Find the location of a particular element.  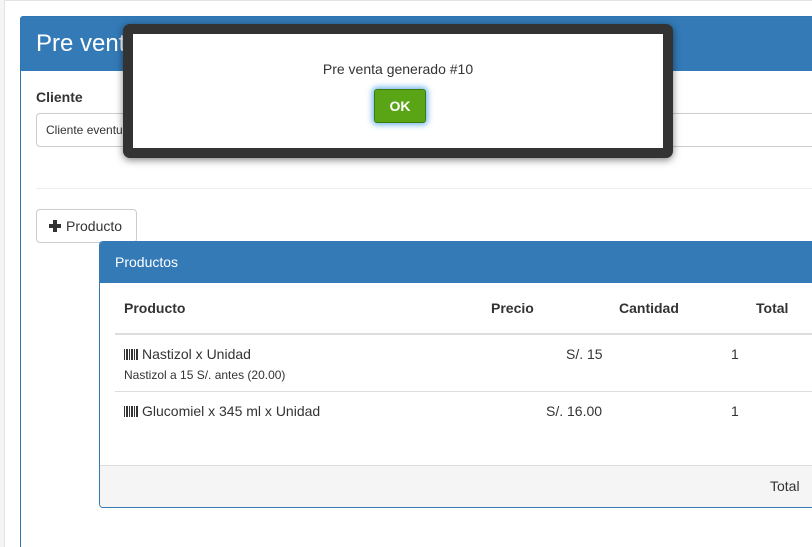

table-row-product: Nastizol x Unidad is located at coordinates (187, 354).